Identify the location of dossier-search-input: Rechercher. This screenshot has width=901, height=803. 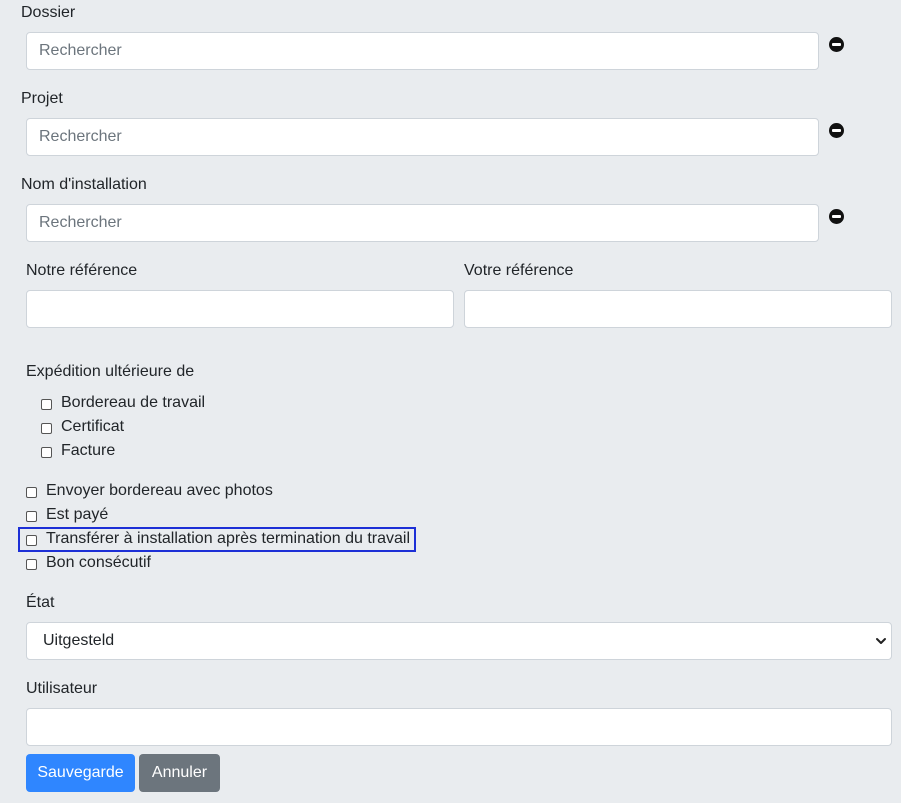
(422, 51).